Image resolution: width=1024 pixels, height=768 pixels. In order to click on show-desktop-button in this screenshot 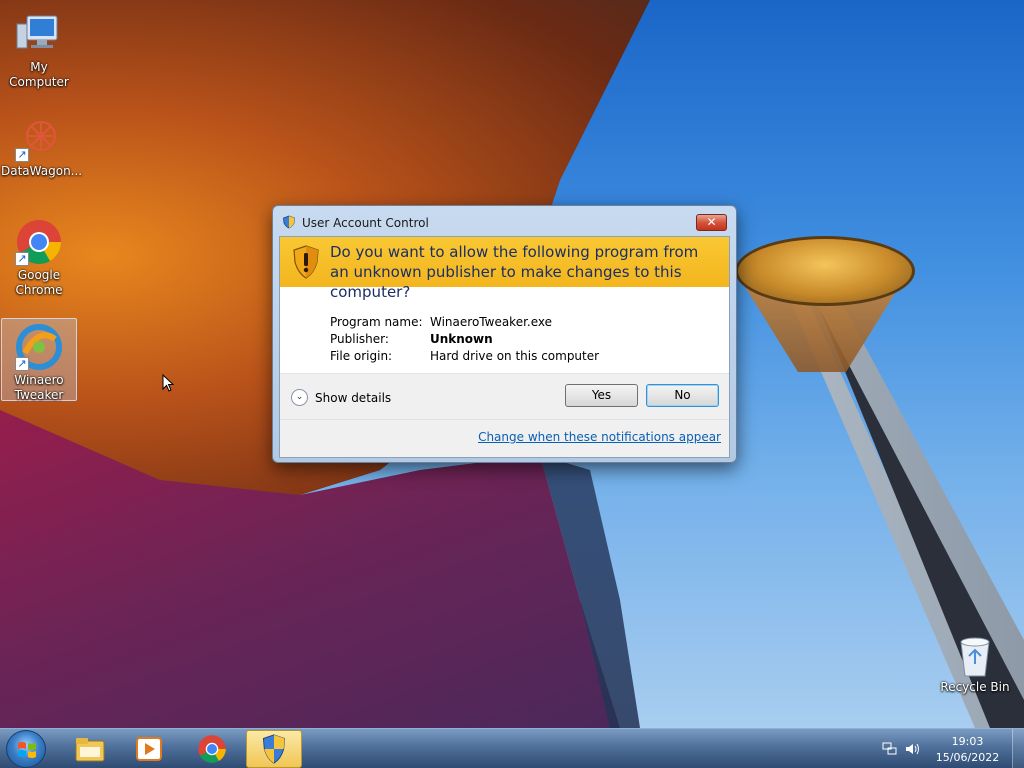, I will do `click(1018, 748)`.